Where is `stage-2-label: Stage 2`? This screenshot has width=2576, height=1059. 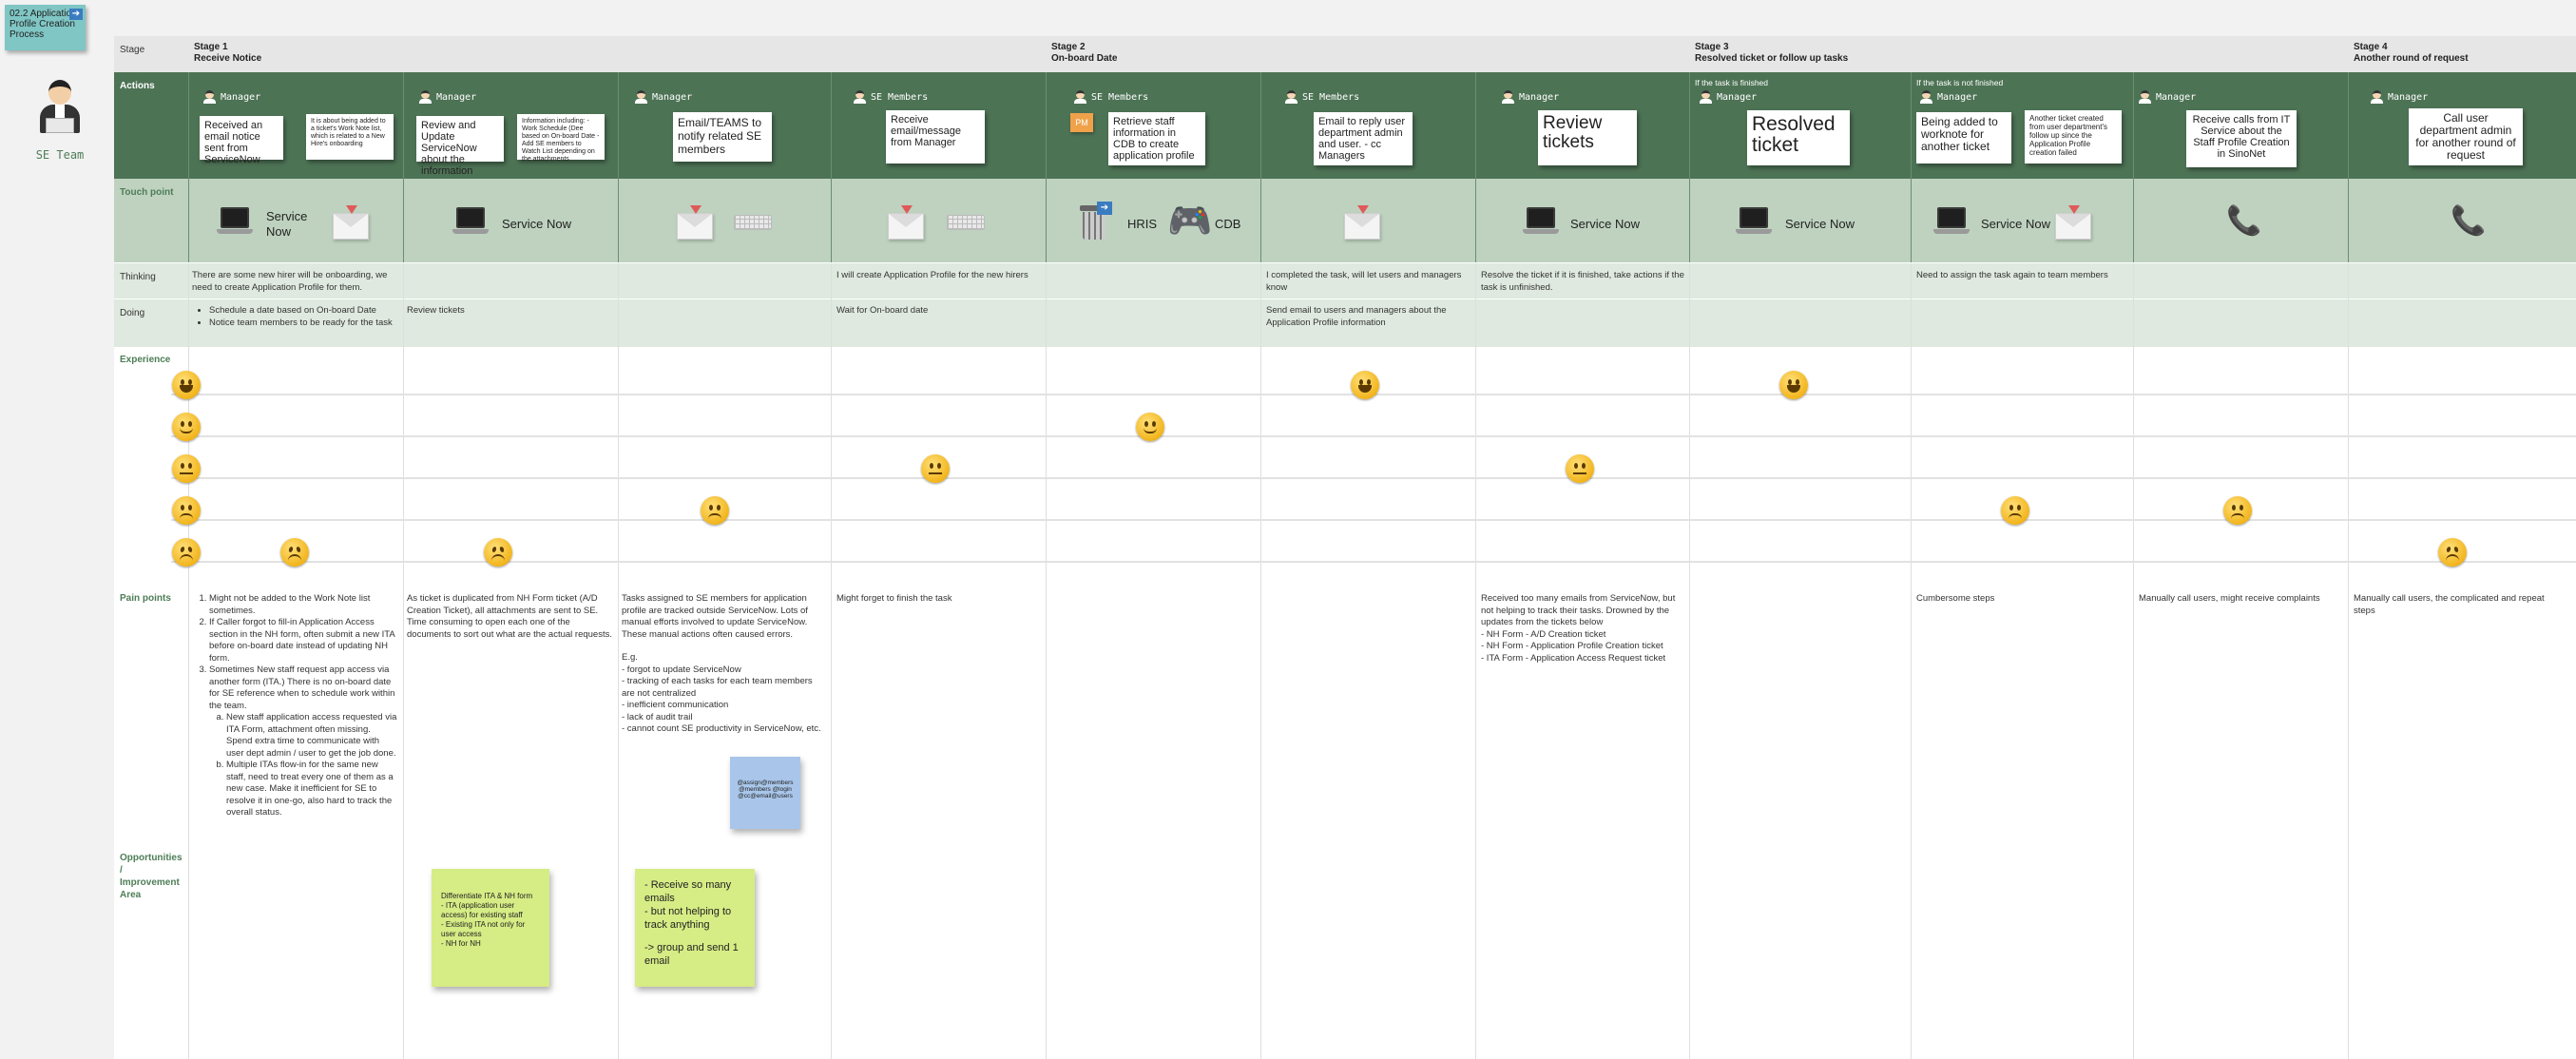 stage-2-label: Stage 2 is located at coordinates (1068, 47).